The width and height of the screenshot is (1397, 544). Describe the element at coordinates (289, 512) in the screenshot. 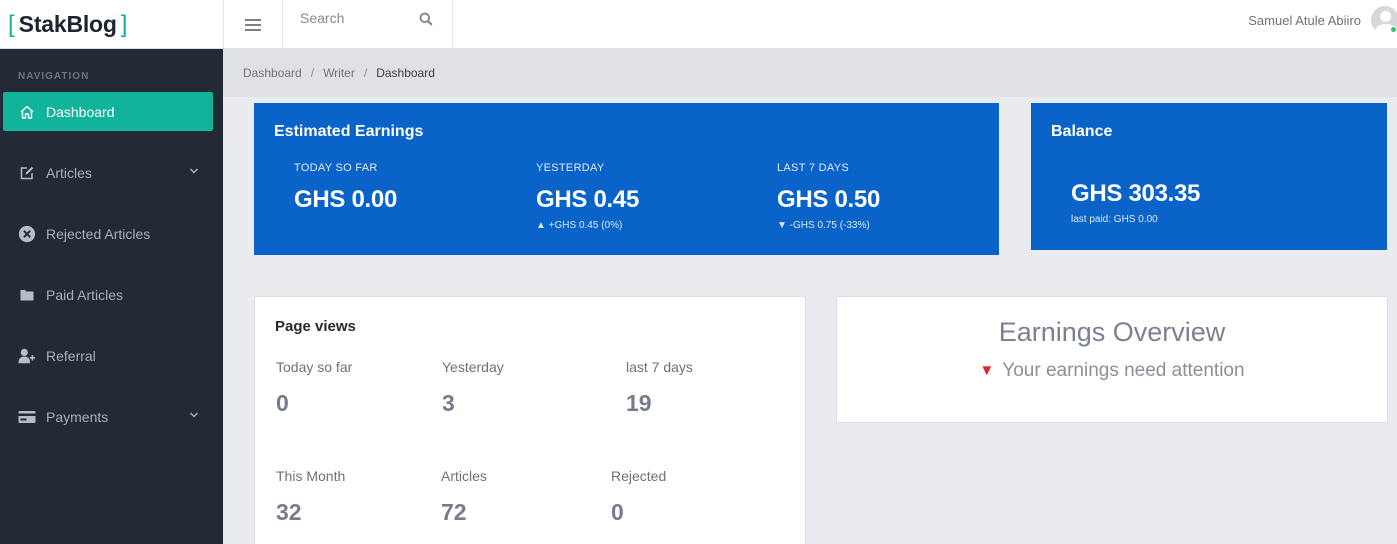

I see `stat-value: 32` at that location.